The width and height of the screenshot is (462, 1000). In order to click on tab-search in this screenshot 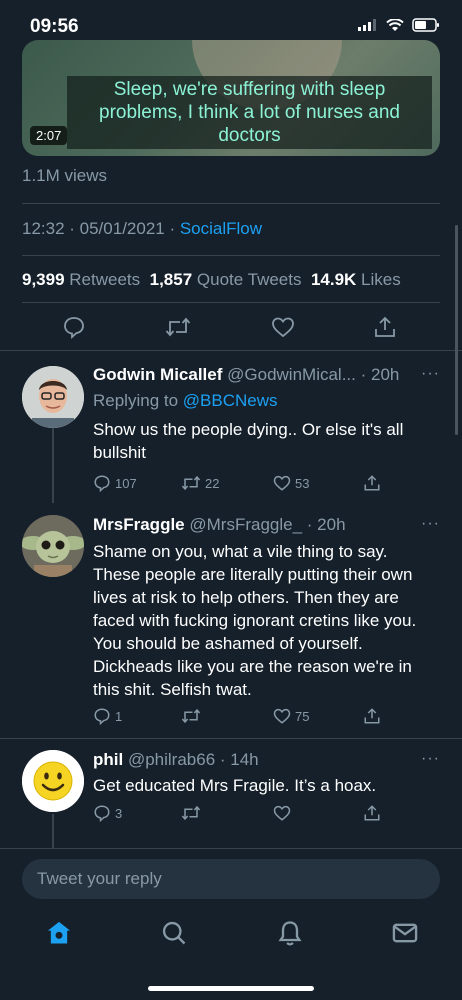, I will do `click(174, 935)`.